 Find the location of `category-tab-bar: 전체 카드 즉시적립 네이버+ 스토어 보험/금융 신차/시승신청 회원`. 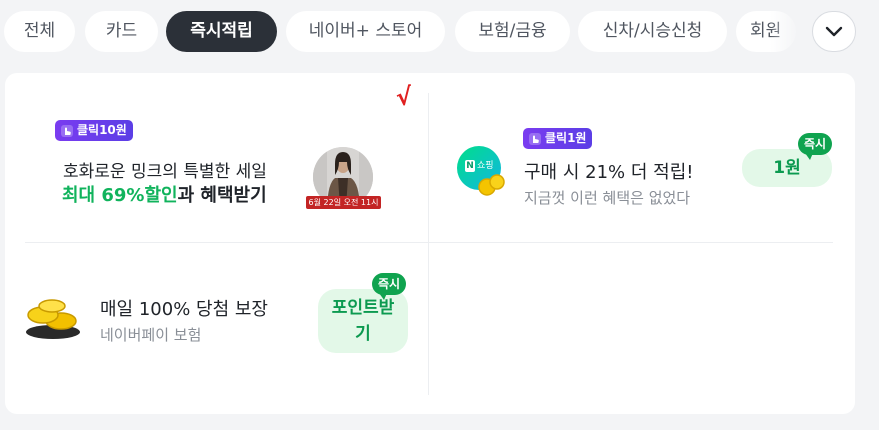

category-tab-bar: 전체 카드 즉시적립 네이버+ 스토어 보험/금융 신차/시승신청 회원 is located at coordinates (439, 32).